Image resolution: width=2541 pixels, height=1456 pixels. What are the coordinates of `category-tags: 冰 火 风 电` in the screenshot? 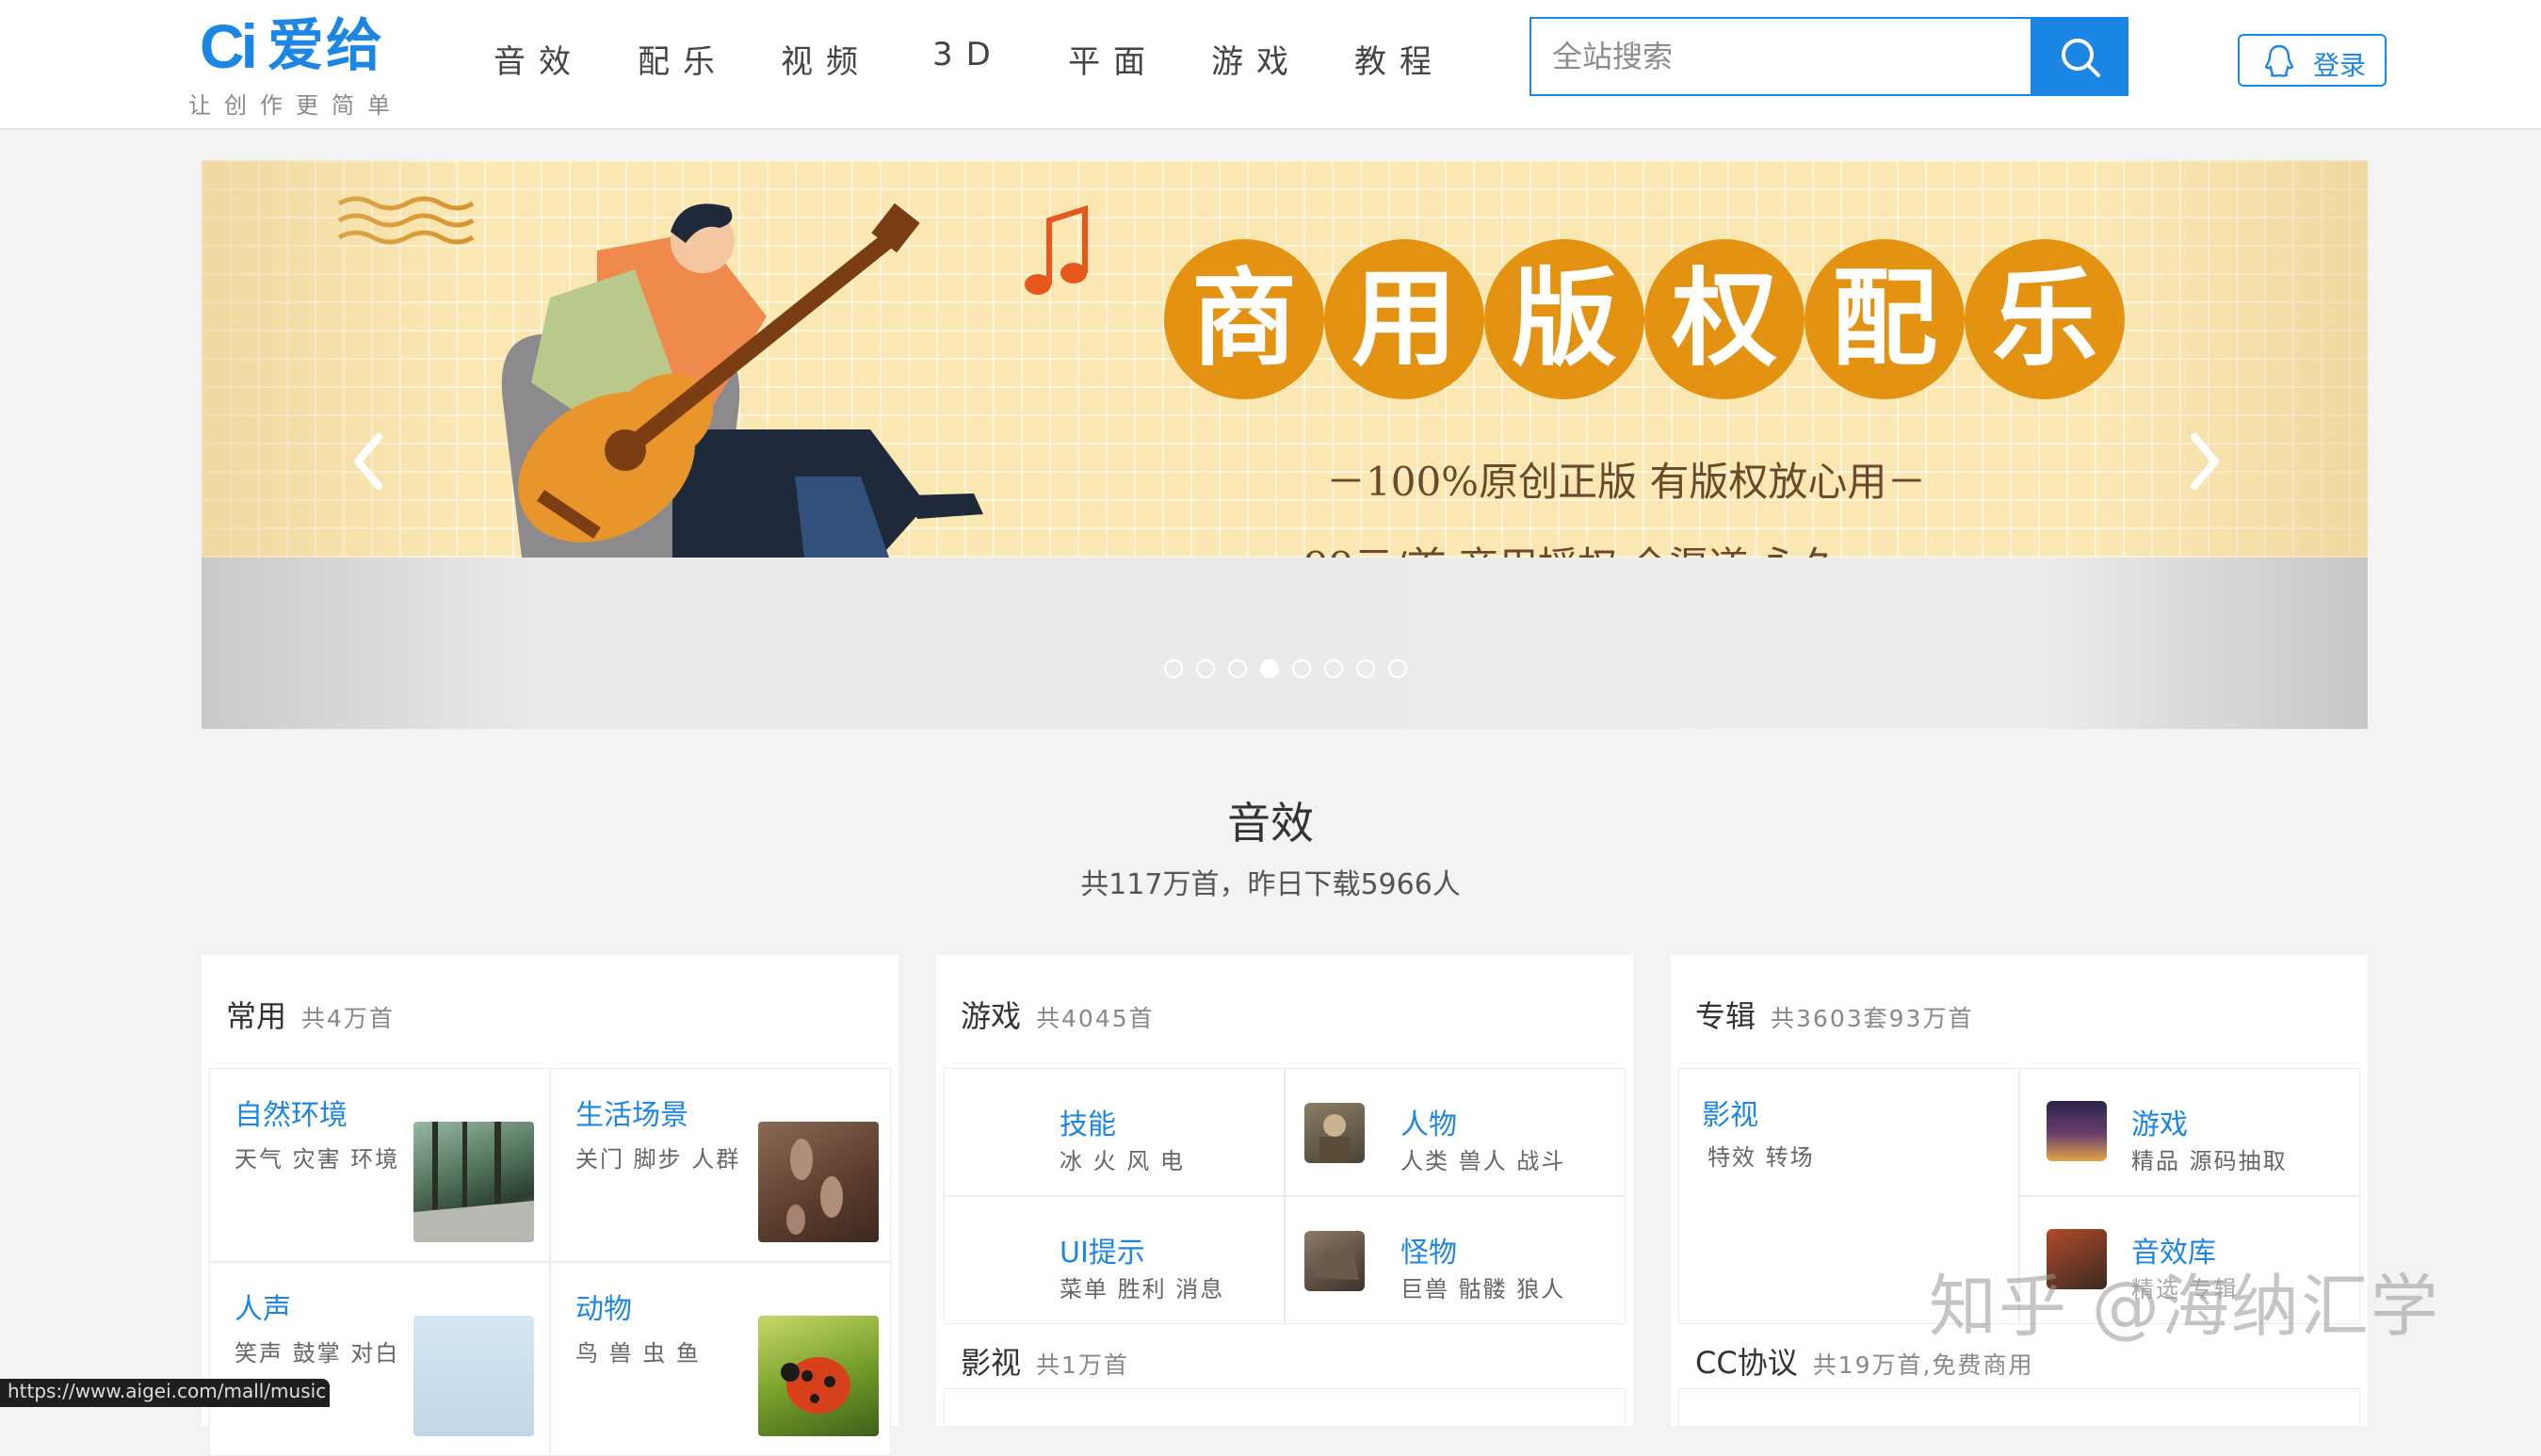 It's located at (1122, 1161).